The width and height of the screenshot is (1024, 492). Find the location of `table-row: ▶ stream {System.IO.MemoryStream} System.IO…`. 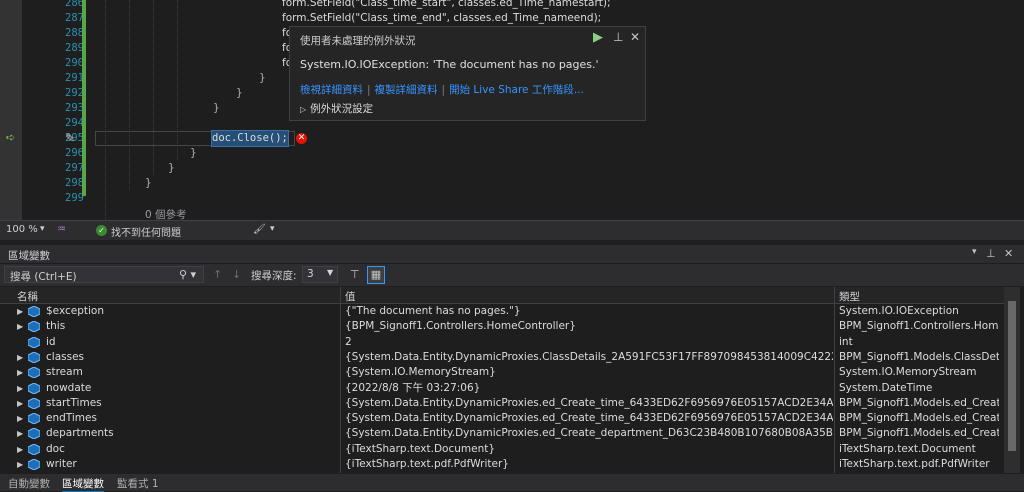

table-row: ▶ stream {System.IO.MemoryStream} System.IO… is located at coordinates (502, 372).